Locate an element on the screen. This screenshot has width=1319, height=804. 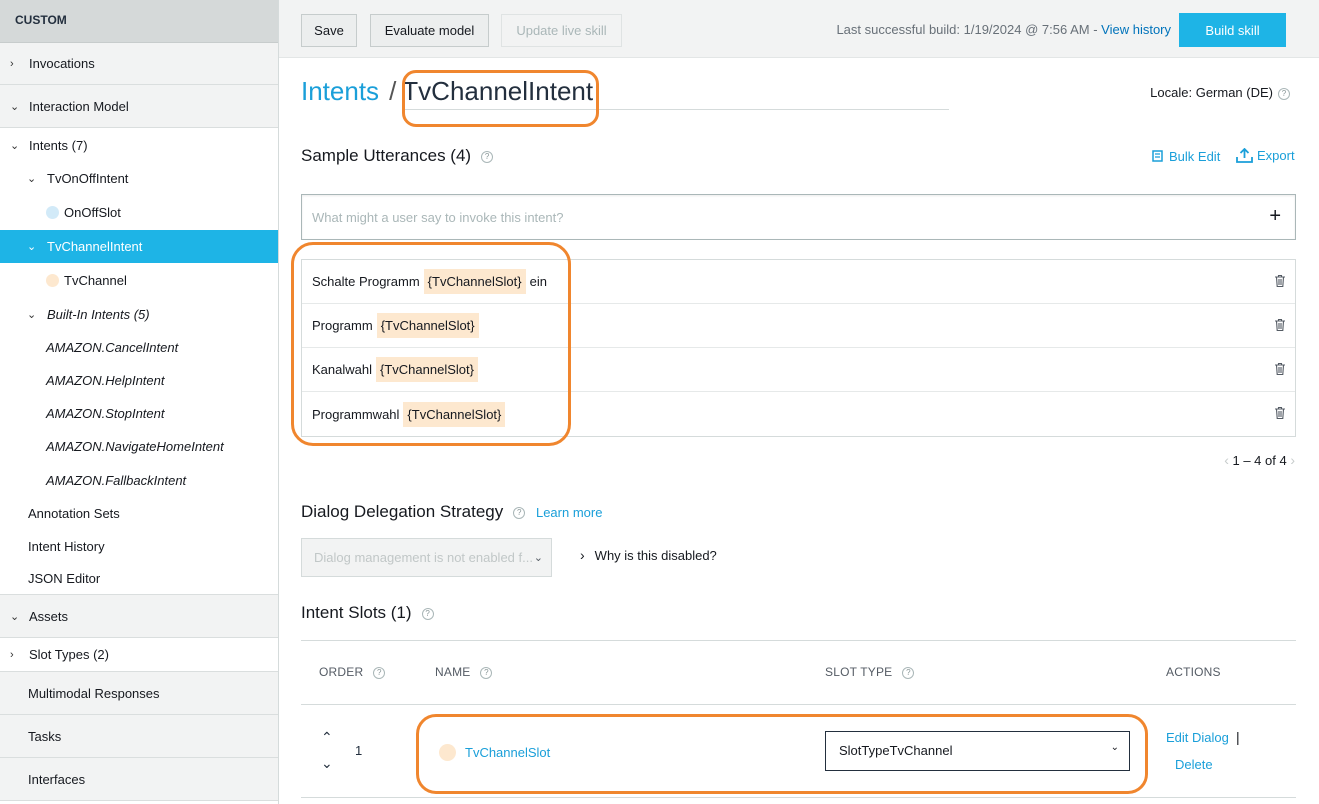
save-button: Save is located at coordinates (329, 30).